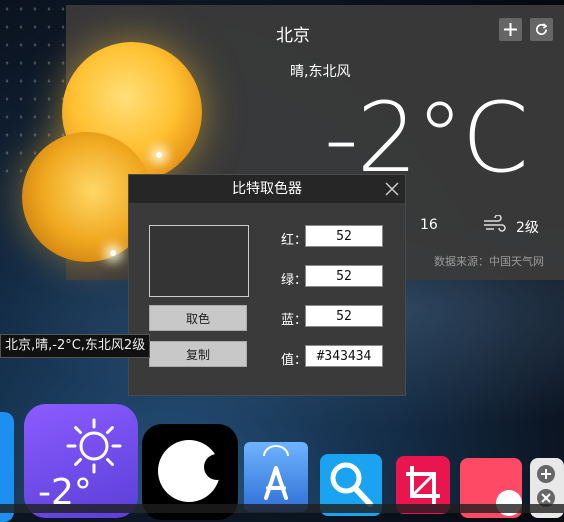 Image resolution: width=564 pixels, height=522 pixels. What do you see at coordinates (344, 276) in the screenshot?
I see `green-field: 52` at bounding box center [344, 276].